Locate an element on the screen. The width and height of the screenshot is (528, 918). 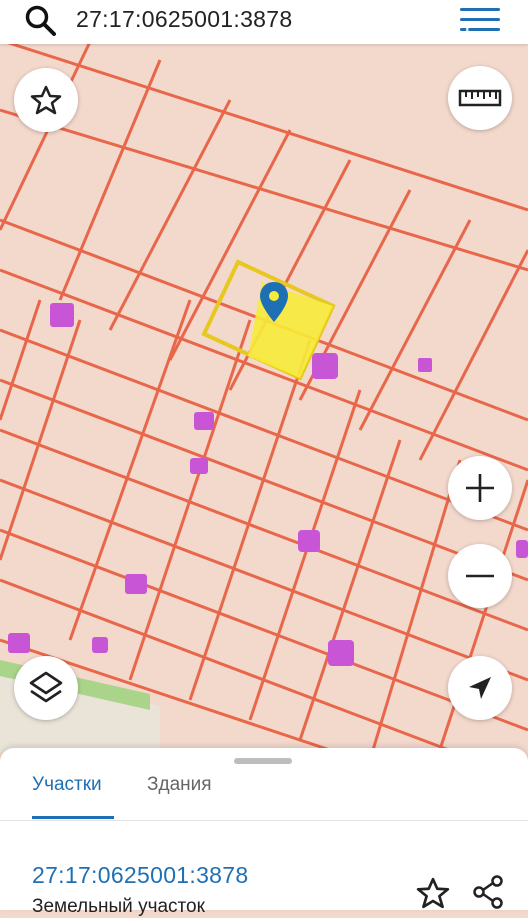
zoom-in-button is located at coordinates (480, 488).